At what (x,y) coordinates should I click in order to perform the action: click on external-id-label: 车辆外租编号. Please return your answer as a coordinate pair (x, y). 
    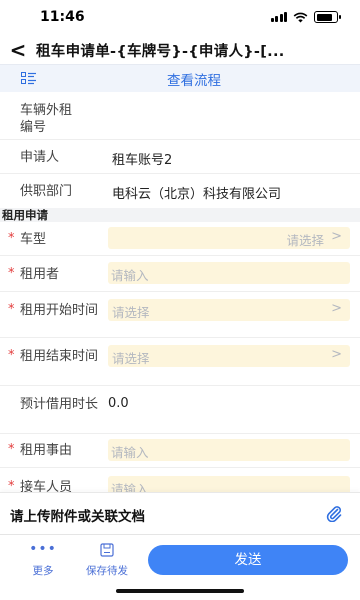
    Looking at the image, I should click on (46, 119).